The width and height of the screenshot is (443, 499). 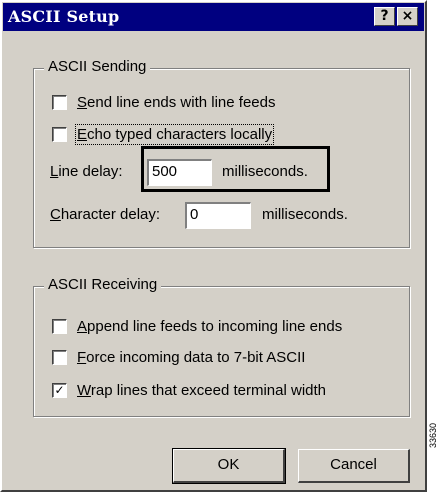 What do you see at coordinates (196, 357) in the screenshot?
I see `force-7bit-text: orce incoming data to 7-bit ASCII` at bounding box center [196, 357].